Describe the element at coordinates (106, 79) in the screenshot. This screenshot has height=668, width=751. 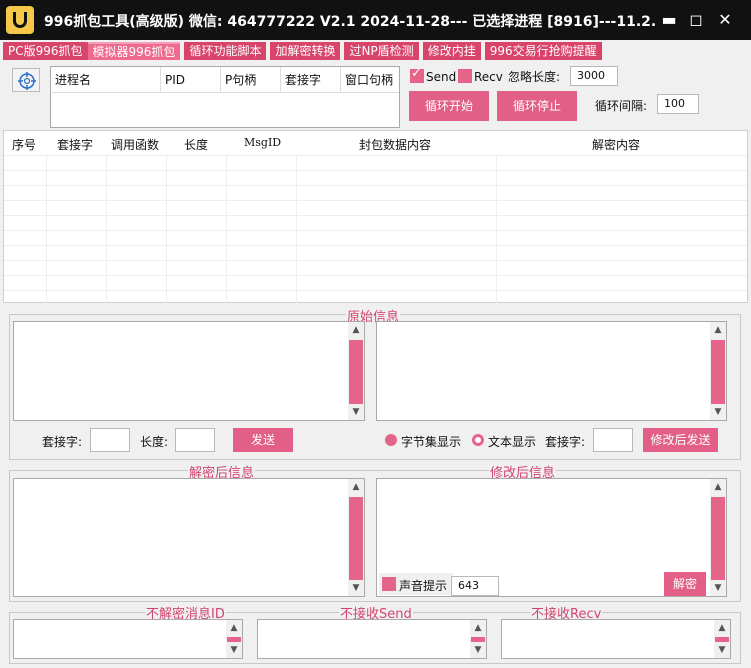
I see `col-process-name: 进程名` at that location.